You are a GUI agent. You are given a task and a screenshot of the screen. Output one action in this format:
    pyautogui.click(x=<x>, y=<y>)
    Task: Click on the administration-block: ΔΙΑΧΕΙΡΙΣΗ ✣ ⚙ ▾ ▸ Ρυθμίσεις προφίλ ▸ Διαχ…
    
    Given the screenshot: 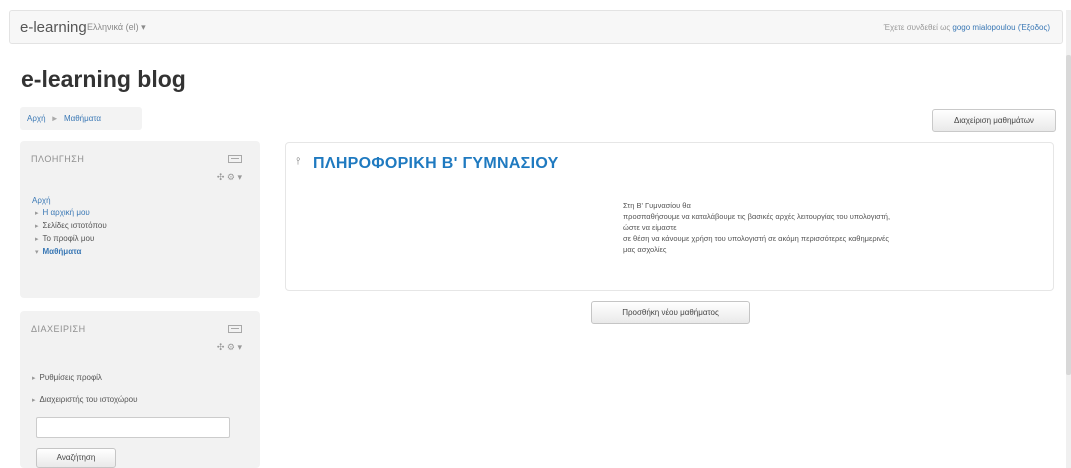 What is the action you would take?
    pyautogui.click(x=140, y=389)
    